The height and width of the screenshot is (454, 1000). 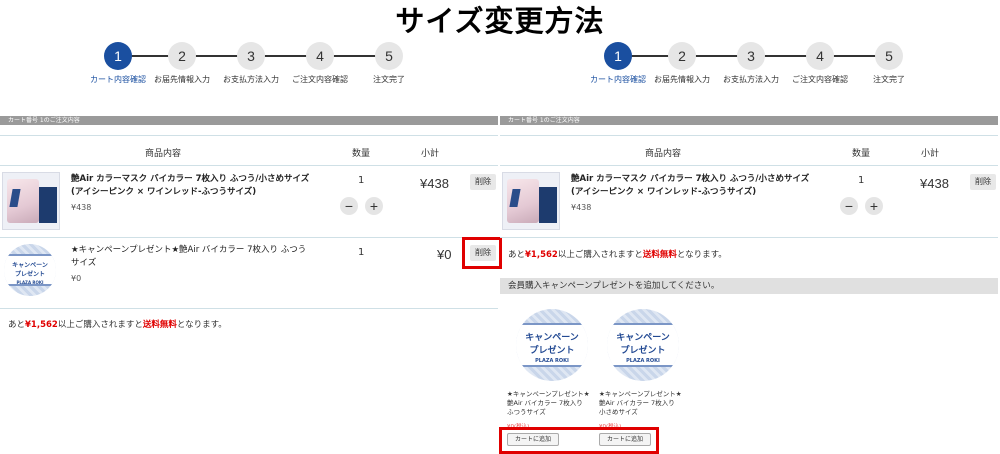 What do you see at coordinates (30, 270) in the screenshot?
I see `campaign-badge: キャンペーン プレゼント PLAZA ROKI` at bounding box center [30, 270].